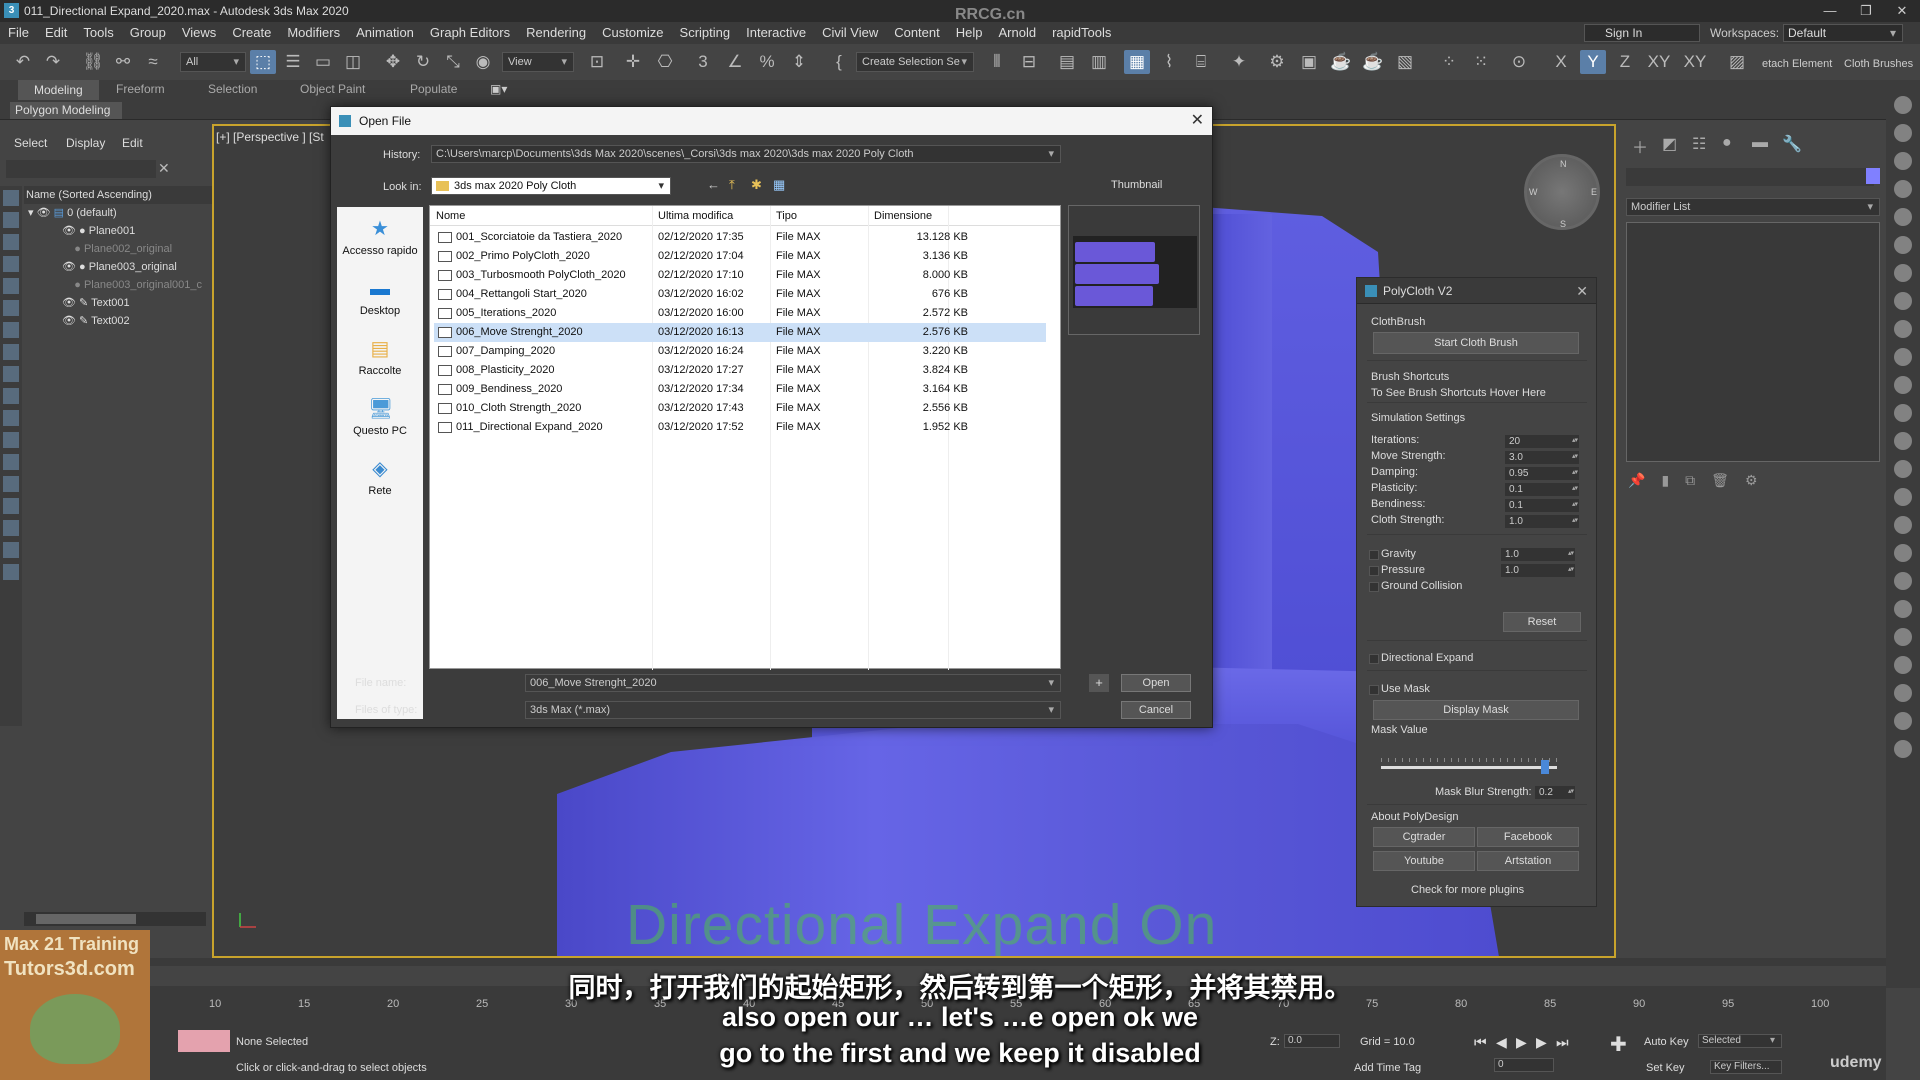  What do you see at coordinates (118, 321) in the screenshot?
I see `tree-item: 👁 ✎ Text002` at bounding box center [118, 321].